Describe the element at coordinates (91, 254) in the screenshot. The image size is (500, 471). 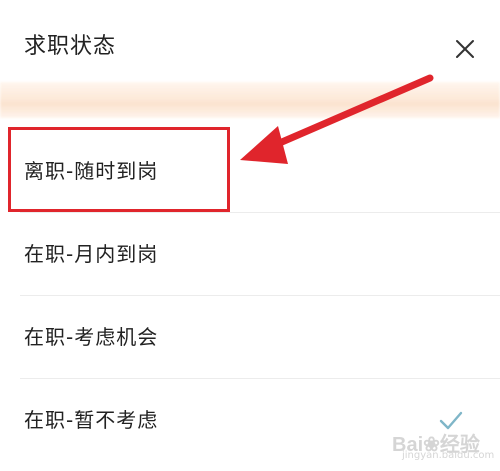
I see `option-label: 在职-月内到岗` at that location.